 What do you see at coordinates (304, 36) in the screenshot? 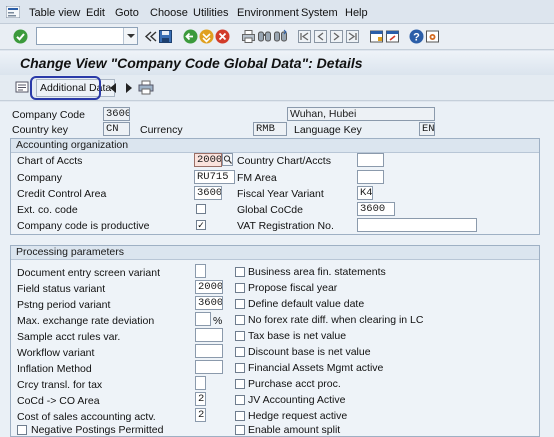
I see `first-page-icon` at bounding box center [304, 36].